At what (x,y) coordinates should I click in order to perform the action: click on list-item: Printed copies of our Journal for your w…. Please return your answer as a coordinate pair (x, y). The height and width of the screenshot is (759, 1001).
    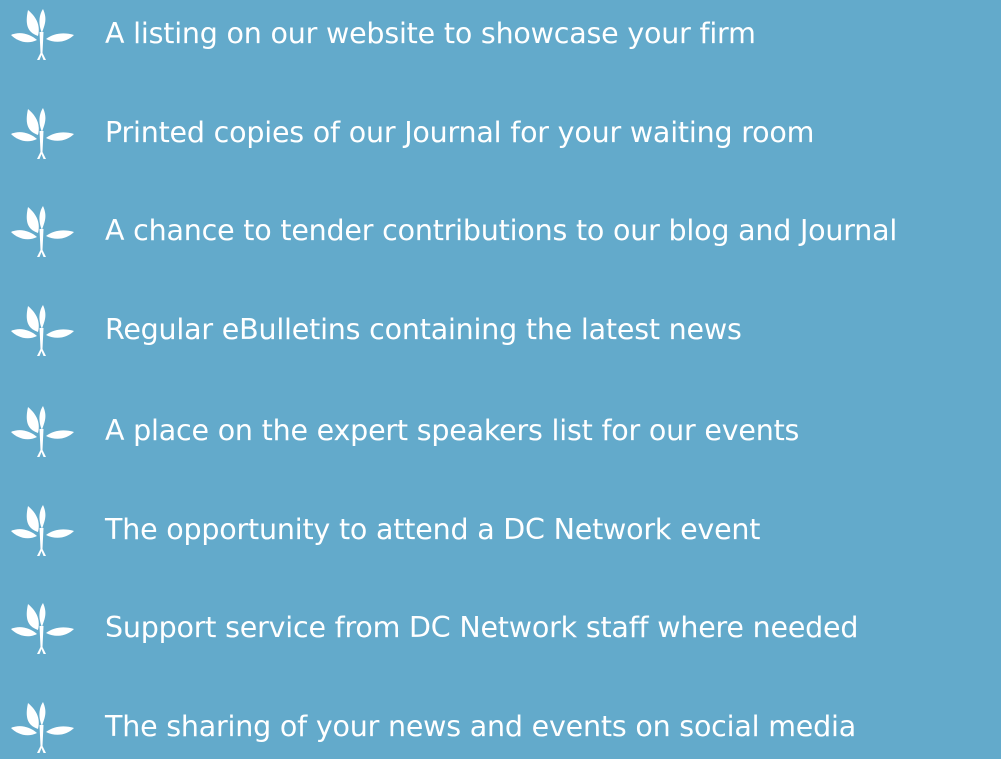
    Looking at the image, I should click on (500, 135).